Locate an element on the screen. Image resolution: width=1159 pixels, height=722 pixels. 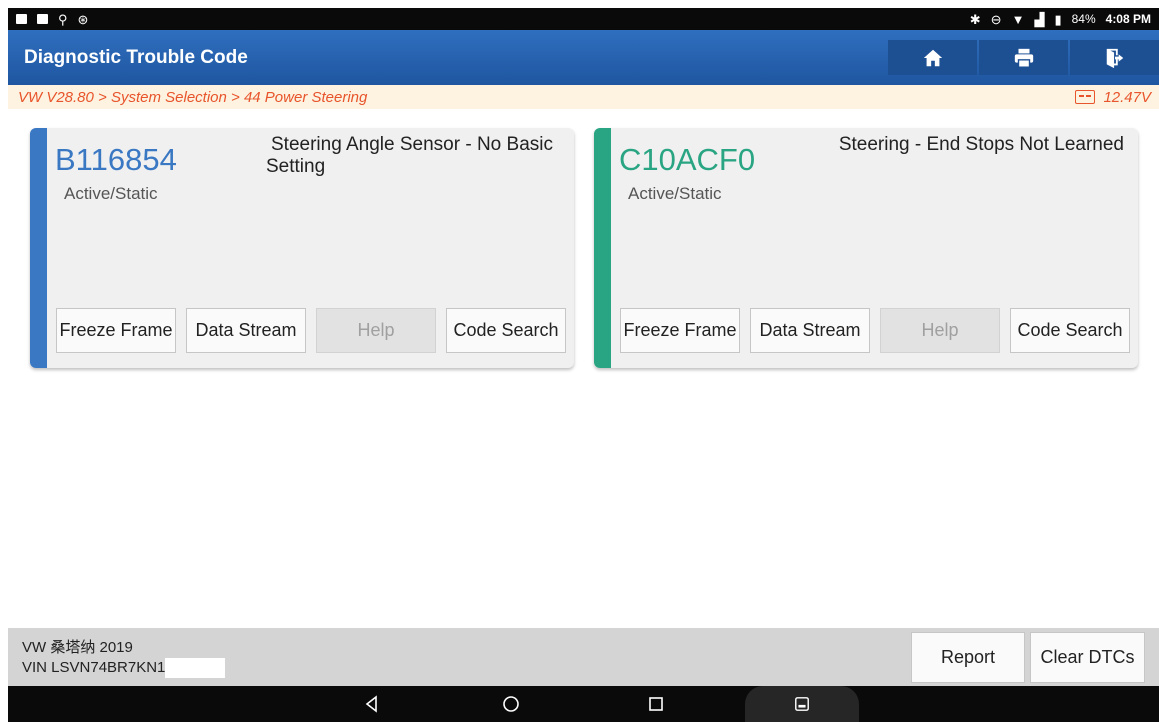
vehicle-vin: VIN LSVN74BR7KN1 is located at coordinates (94, 667).